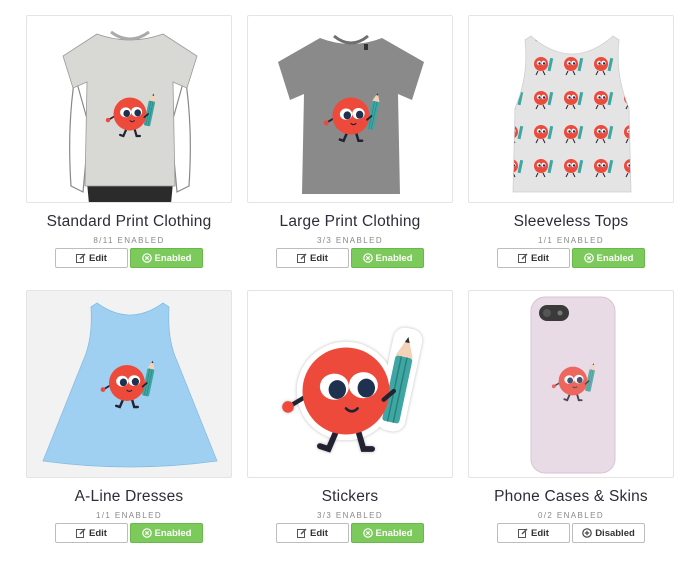 The height and width of the screenshot is (565, 700). I want to click on disabled-toggle-button: Disabled, so click(608, 533).